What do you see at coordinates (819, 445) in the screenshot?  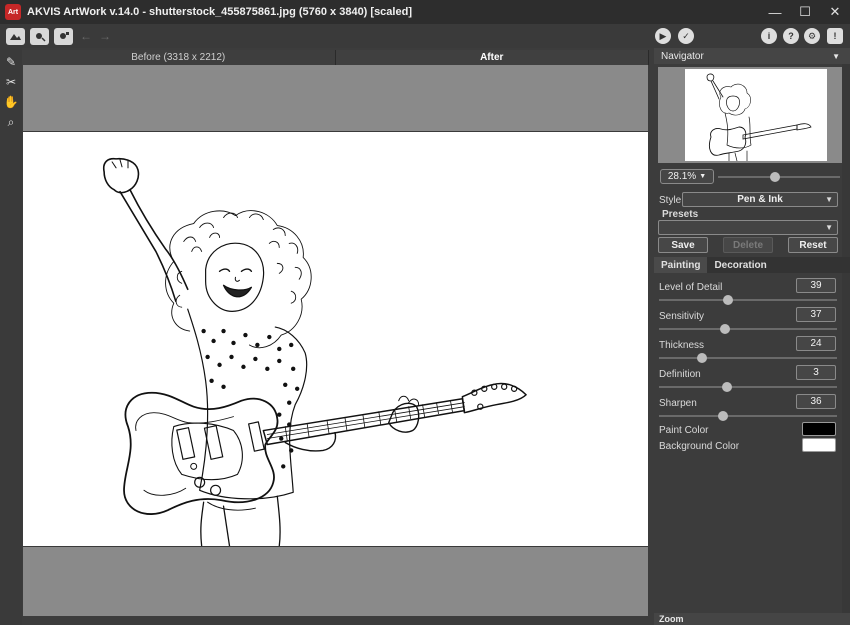 I see `background-color-swatch` at bounding box center [819, 445].